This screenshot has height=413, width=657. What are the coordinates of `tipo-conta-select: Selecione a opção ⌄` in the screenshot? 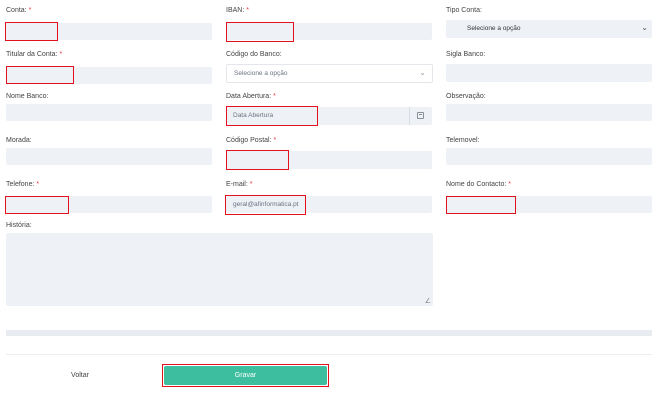 It's located at (549, 29).